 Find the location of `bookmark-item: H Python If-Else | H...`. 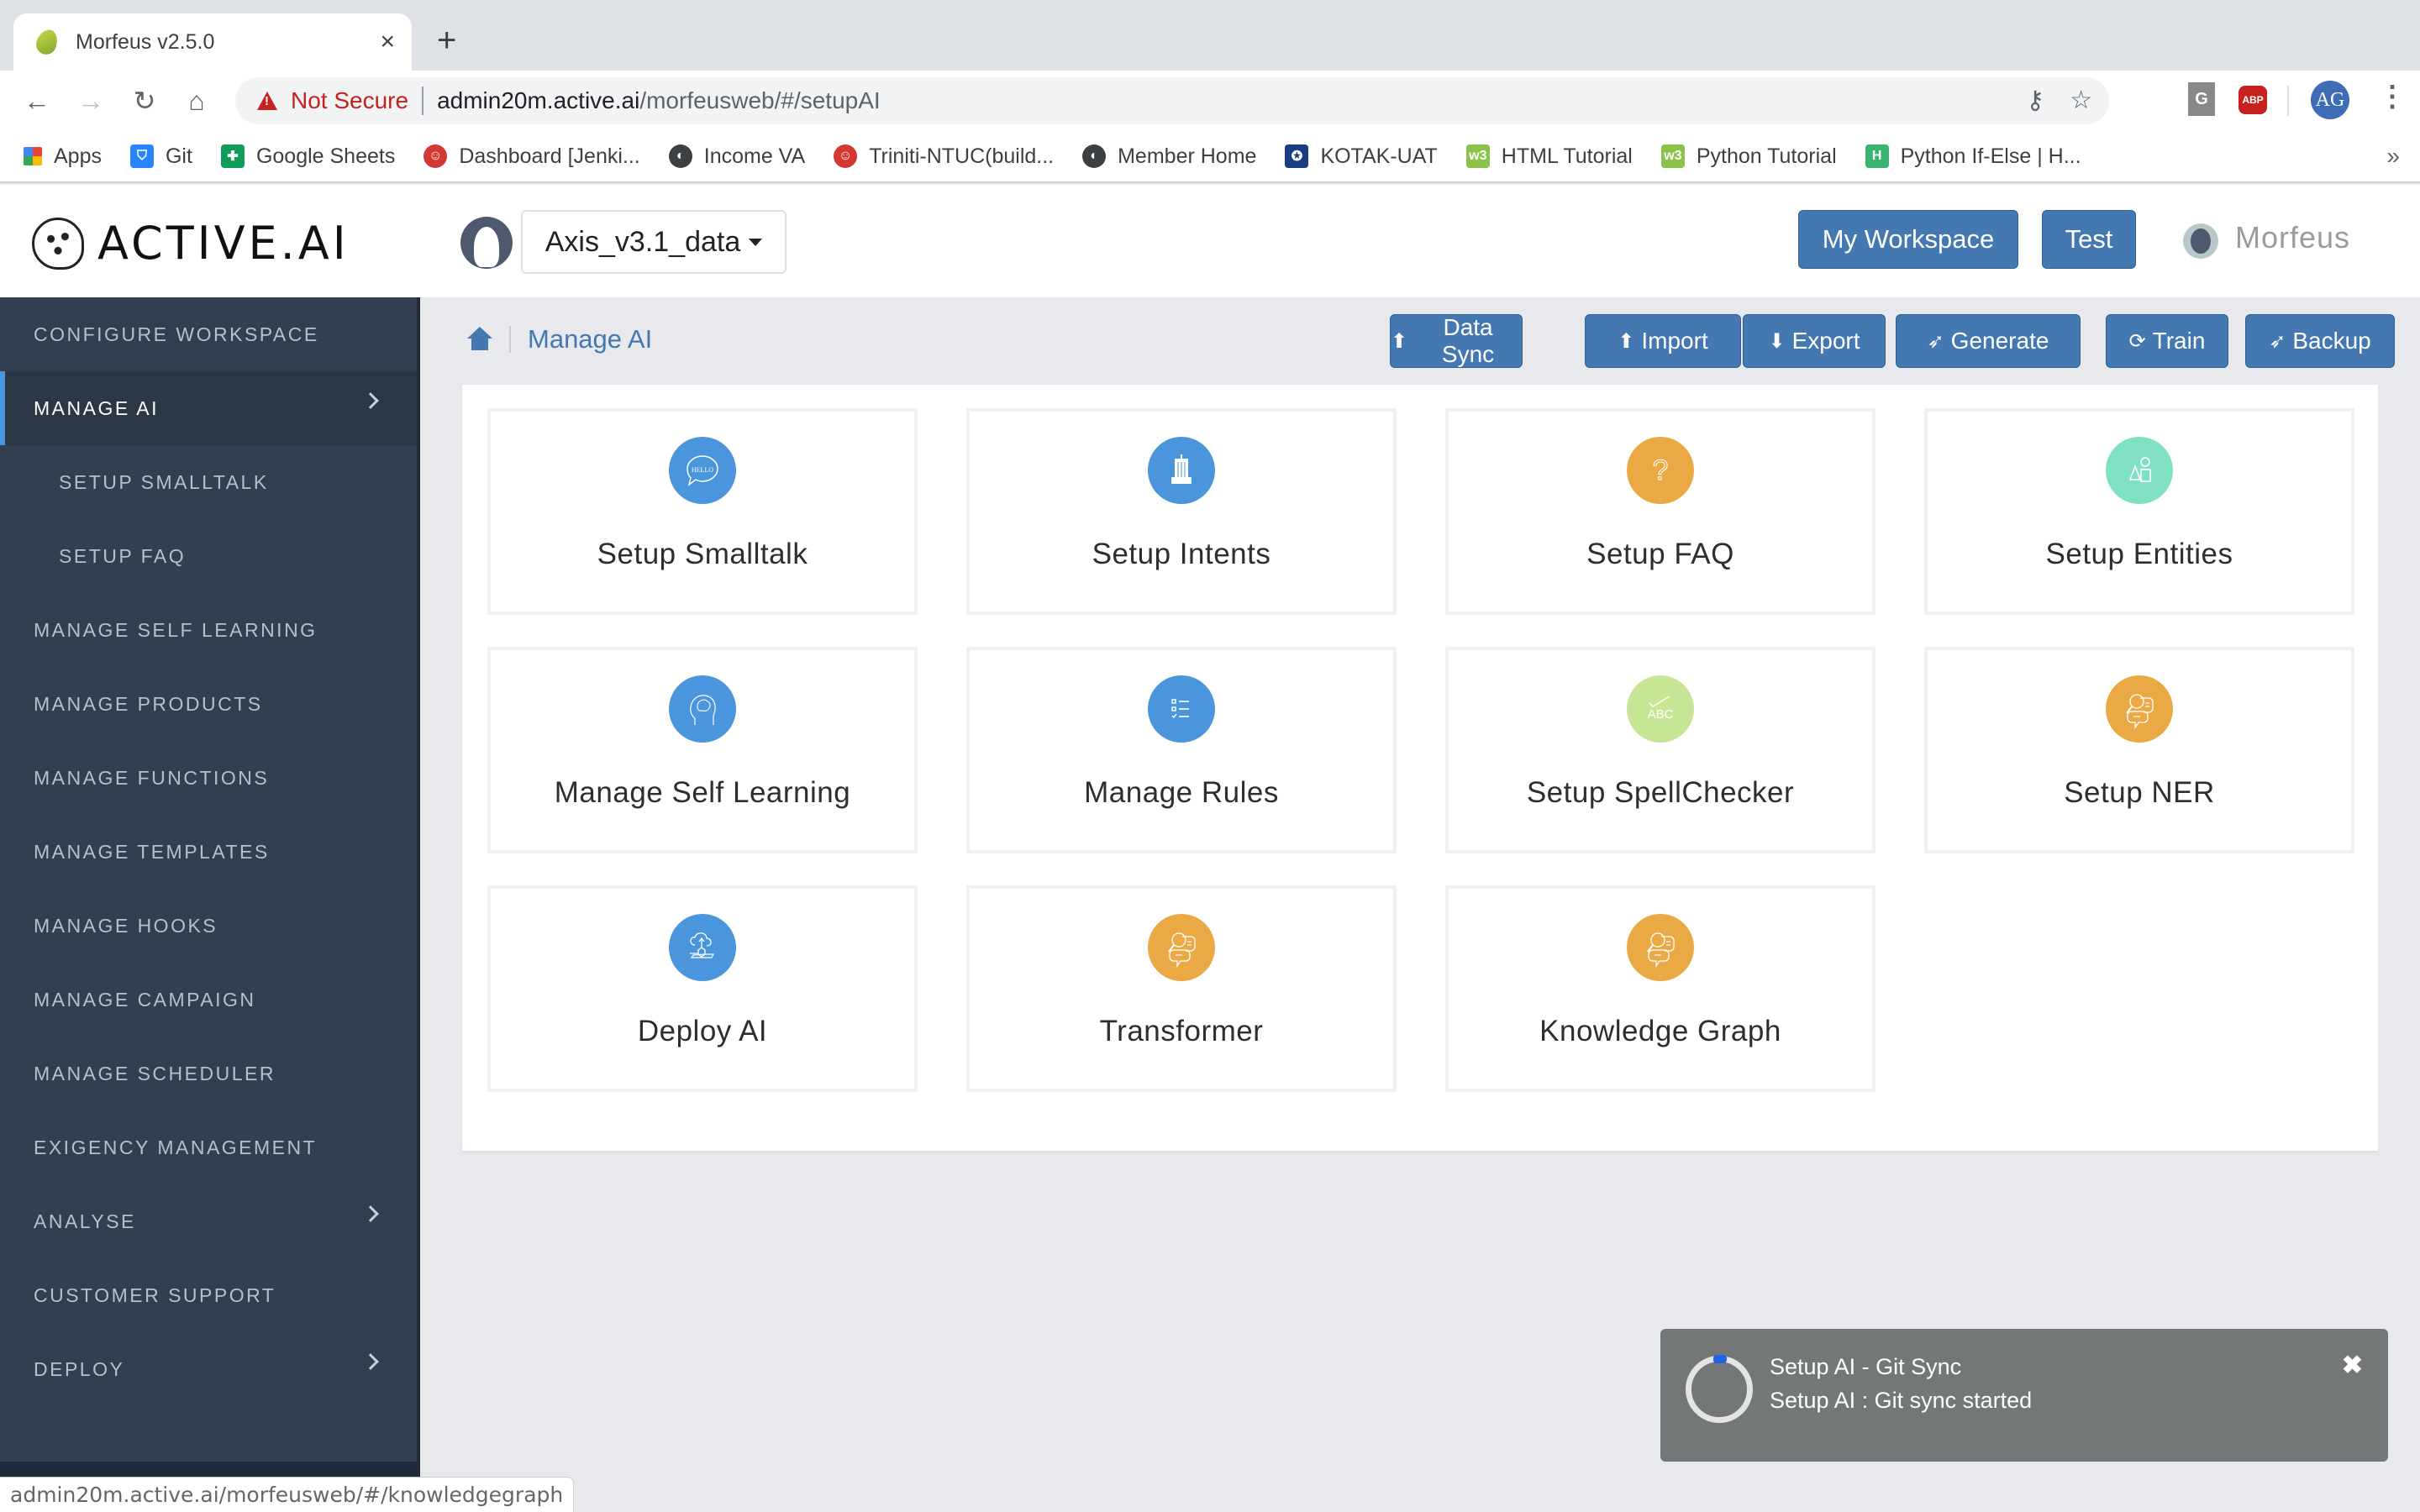

bookmark-item: H Python If-Else | H... is located at coordinates (1973, 156).